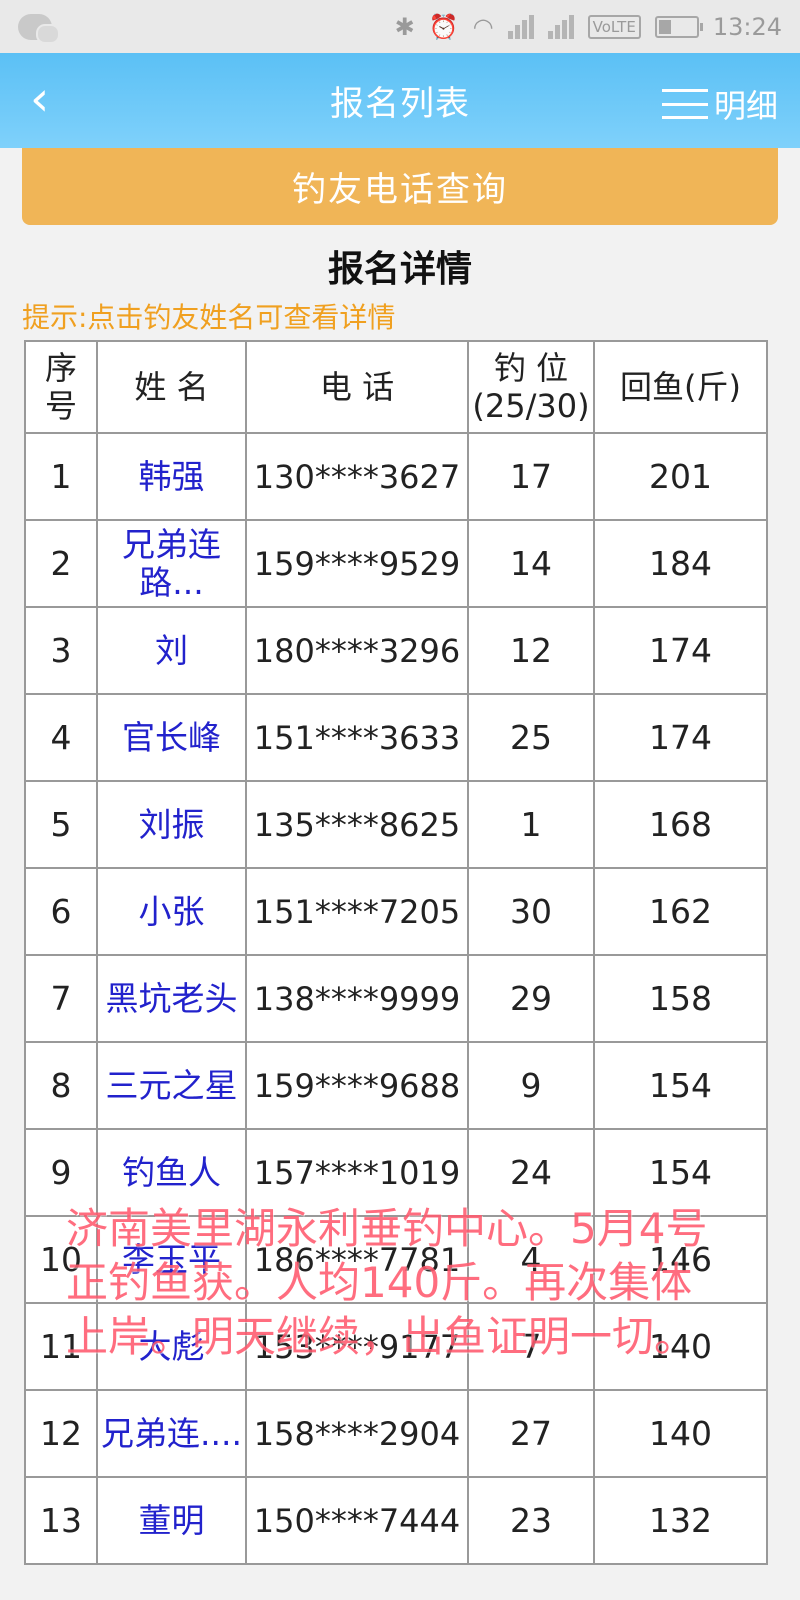 This screenshot has height=1600, width=800. I want to click on row-seat: 9, so click(531, 1085).